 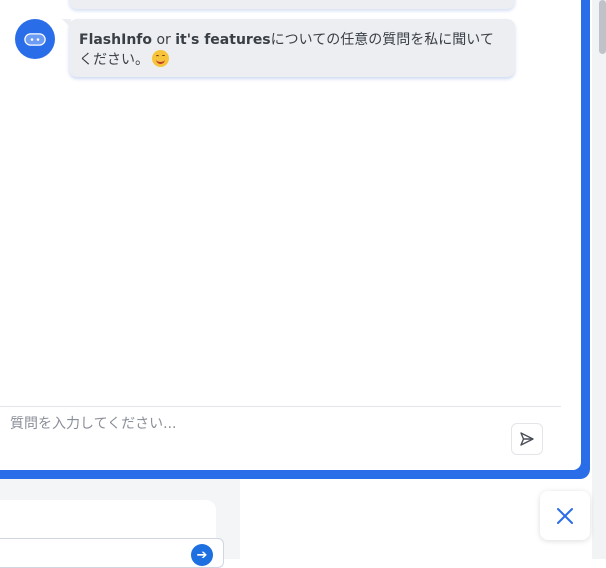 I want to click on background-submit-button: ➔, so click(x=202, y=555).